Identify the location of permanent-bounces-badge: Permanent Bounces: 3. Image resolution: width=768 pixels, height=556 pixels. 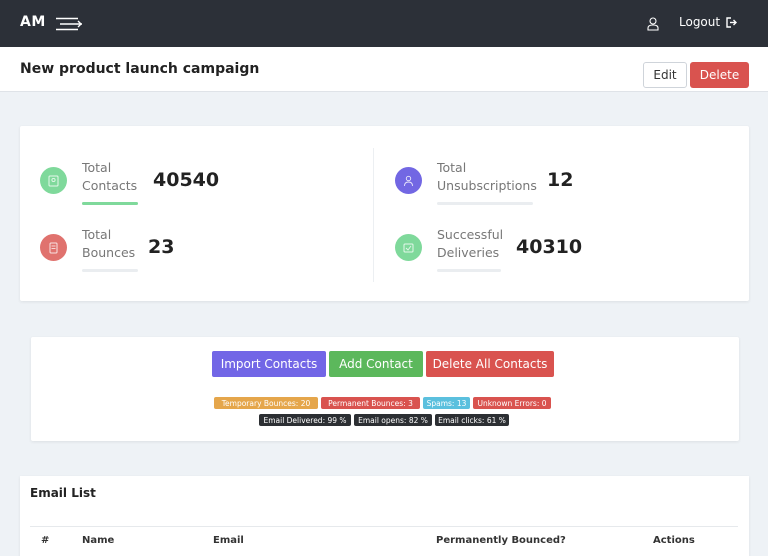
(370, 403).